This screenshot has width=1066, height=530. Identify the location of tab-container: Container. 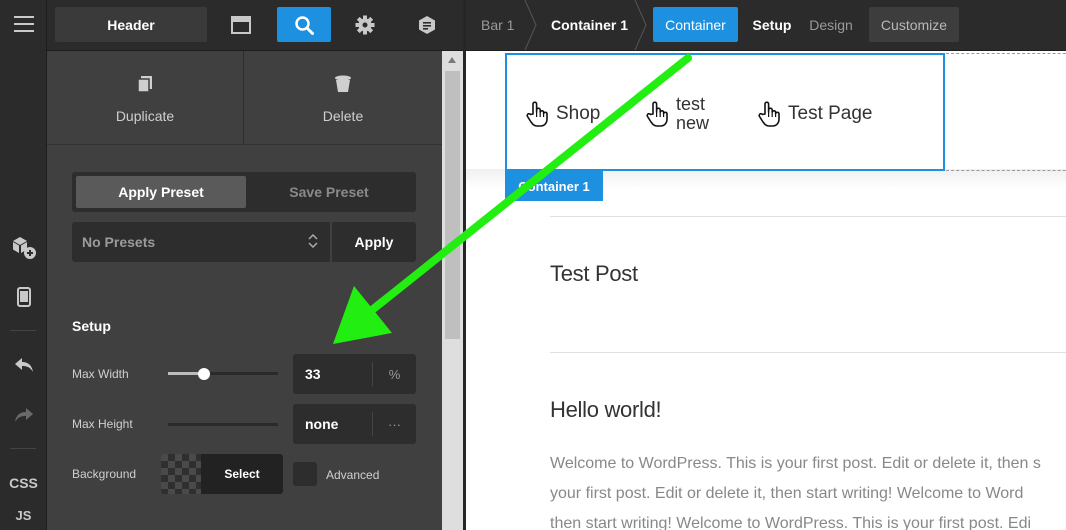
(695, 24).